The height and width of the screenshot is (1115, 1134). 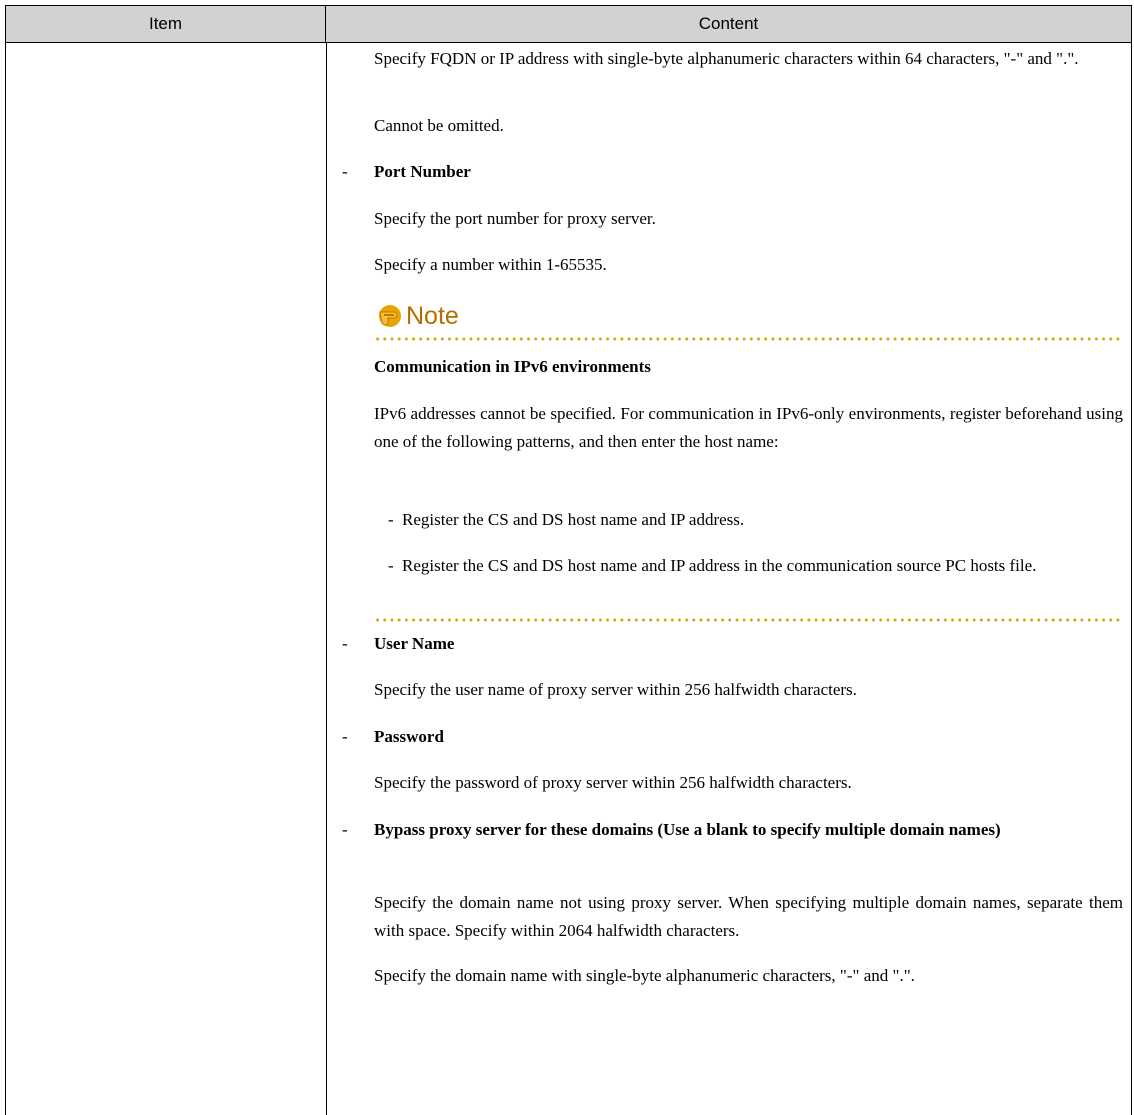 What do you see at coordinates (728, 23) in the screenshot?
I see `header-content: Content` at bounding box center [728, 23].